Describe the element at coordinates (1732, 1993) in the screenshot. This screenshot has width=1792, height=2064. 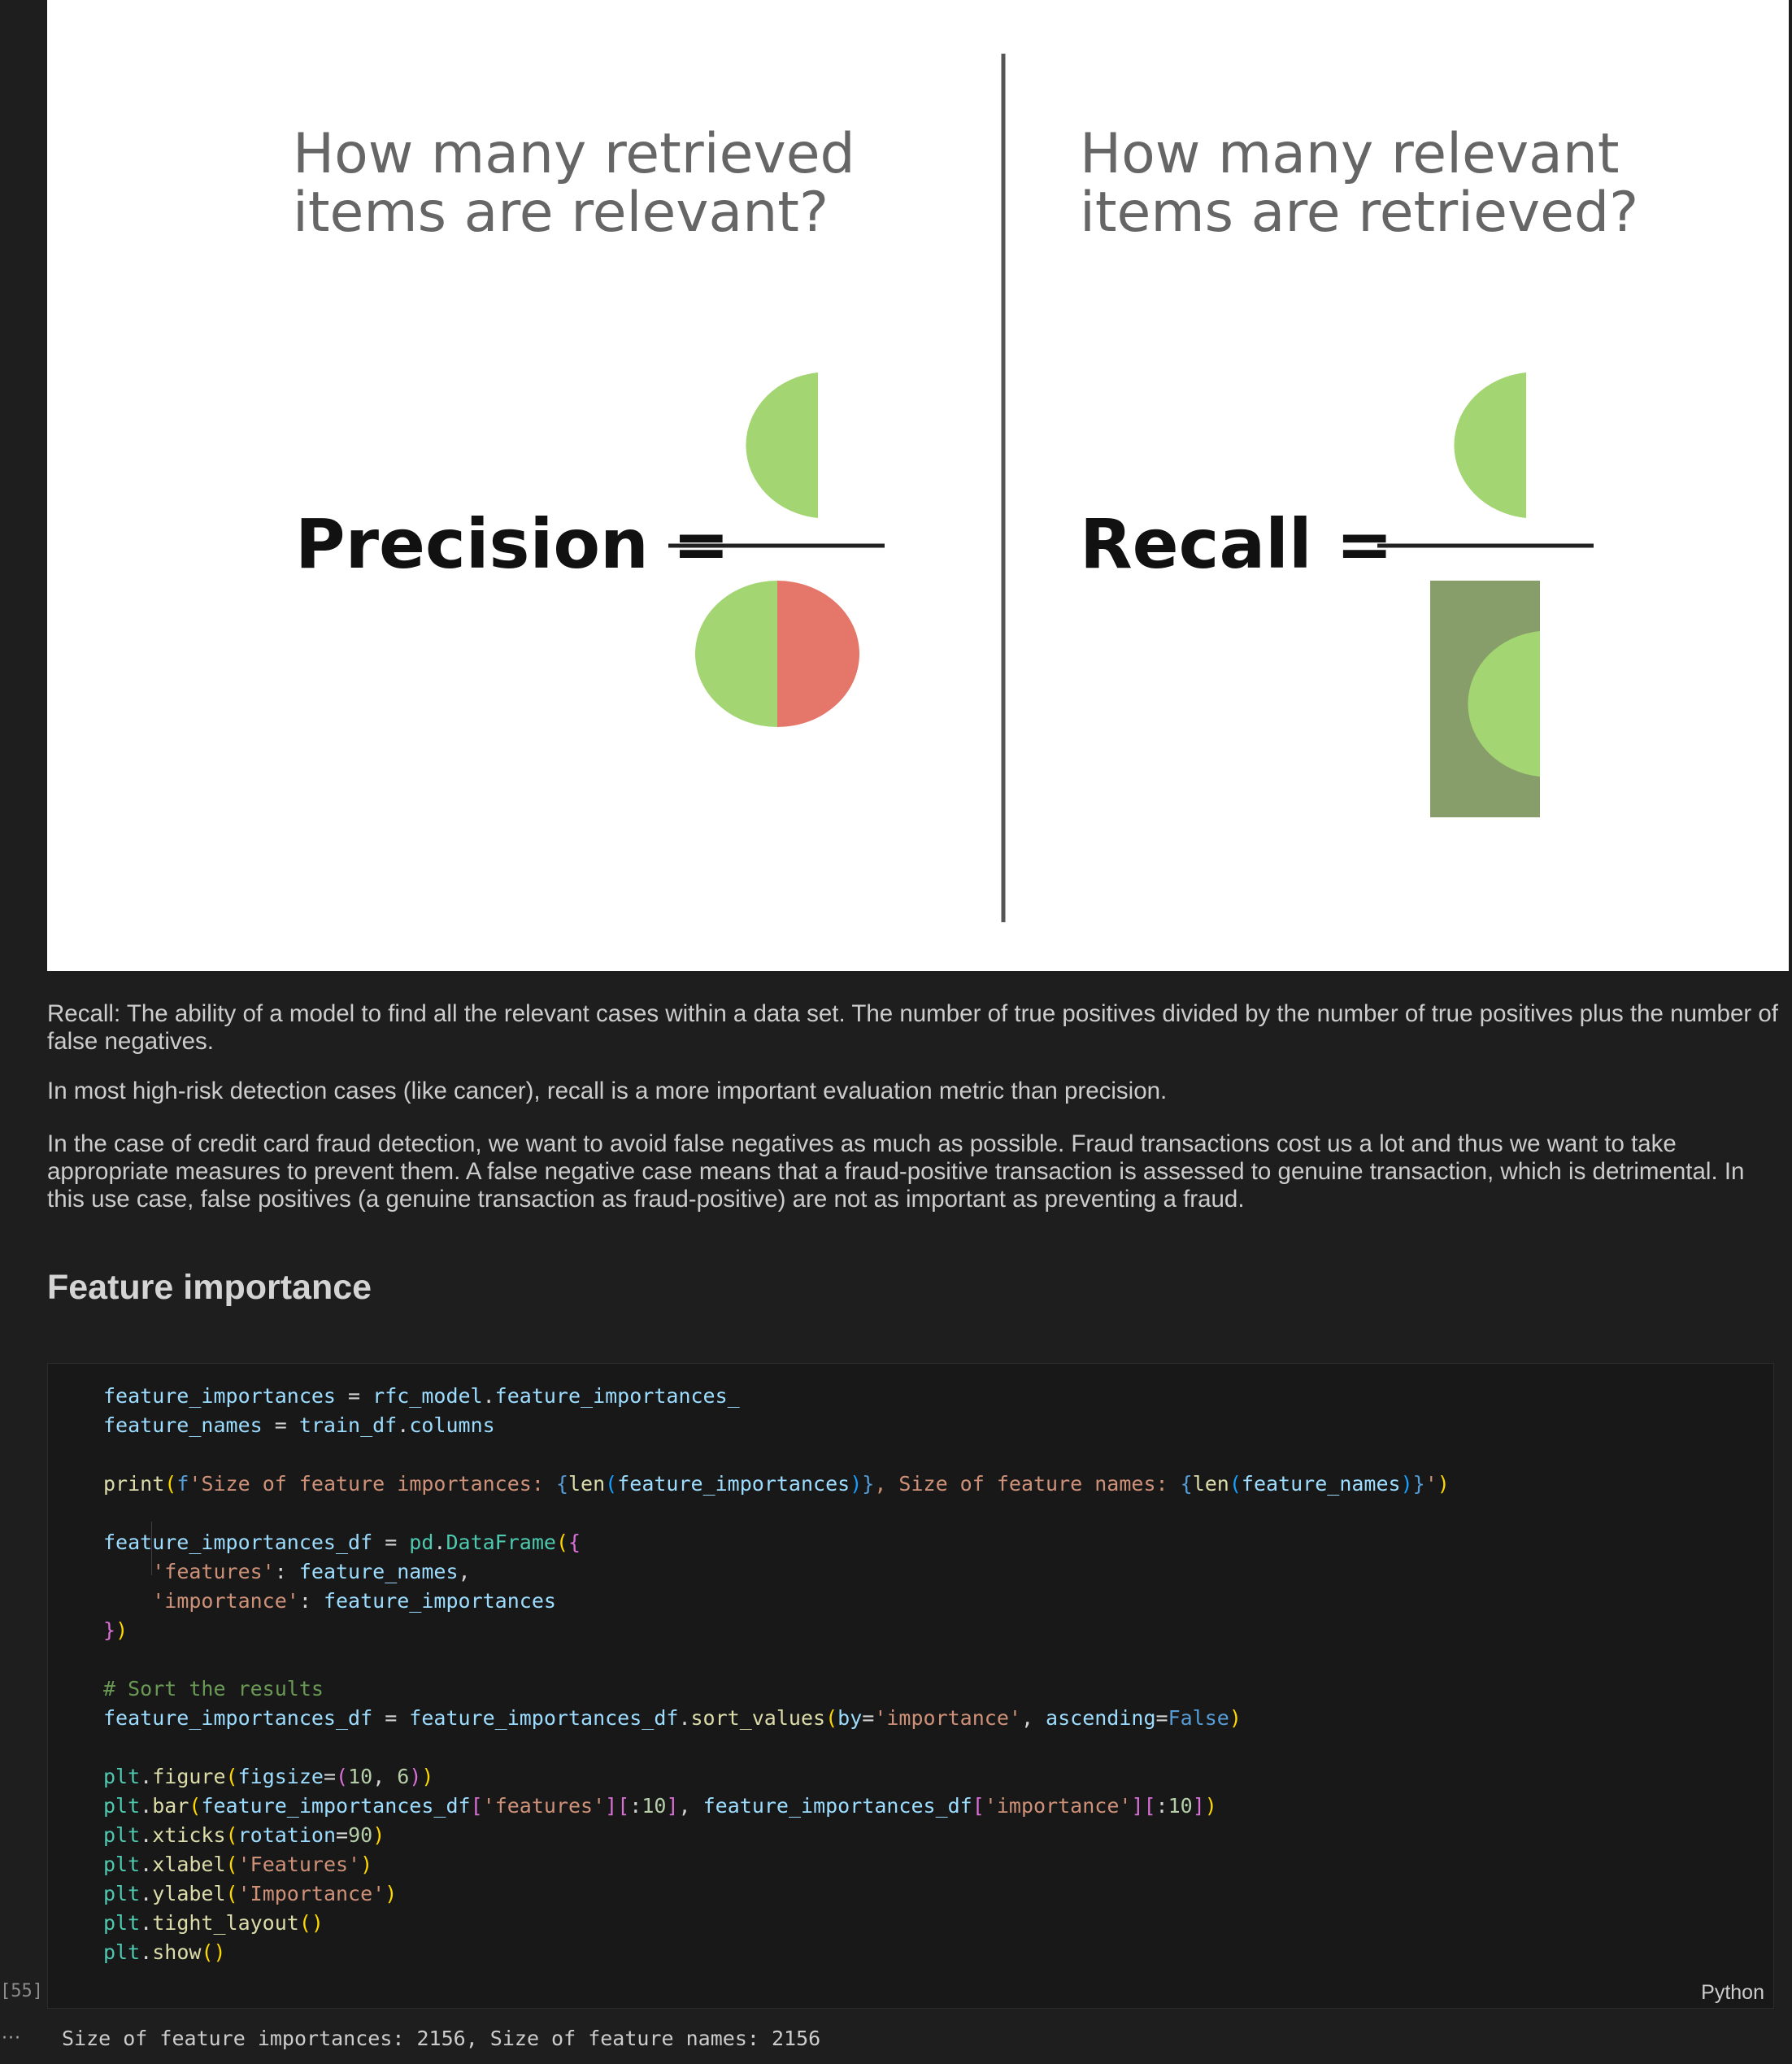
I see `cell-language-label: Python` at that location.